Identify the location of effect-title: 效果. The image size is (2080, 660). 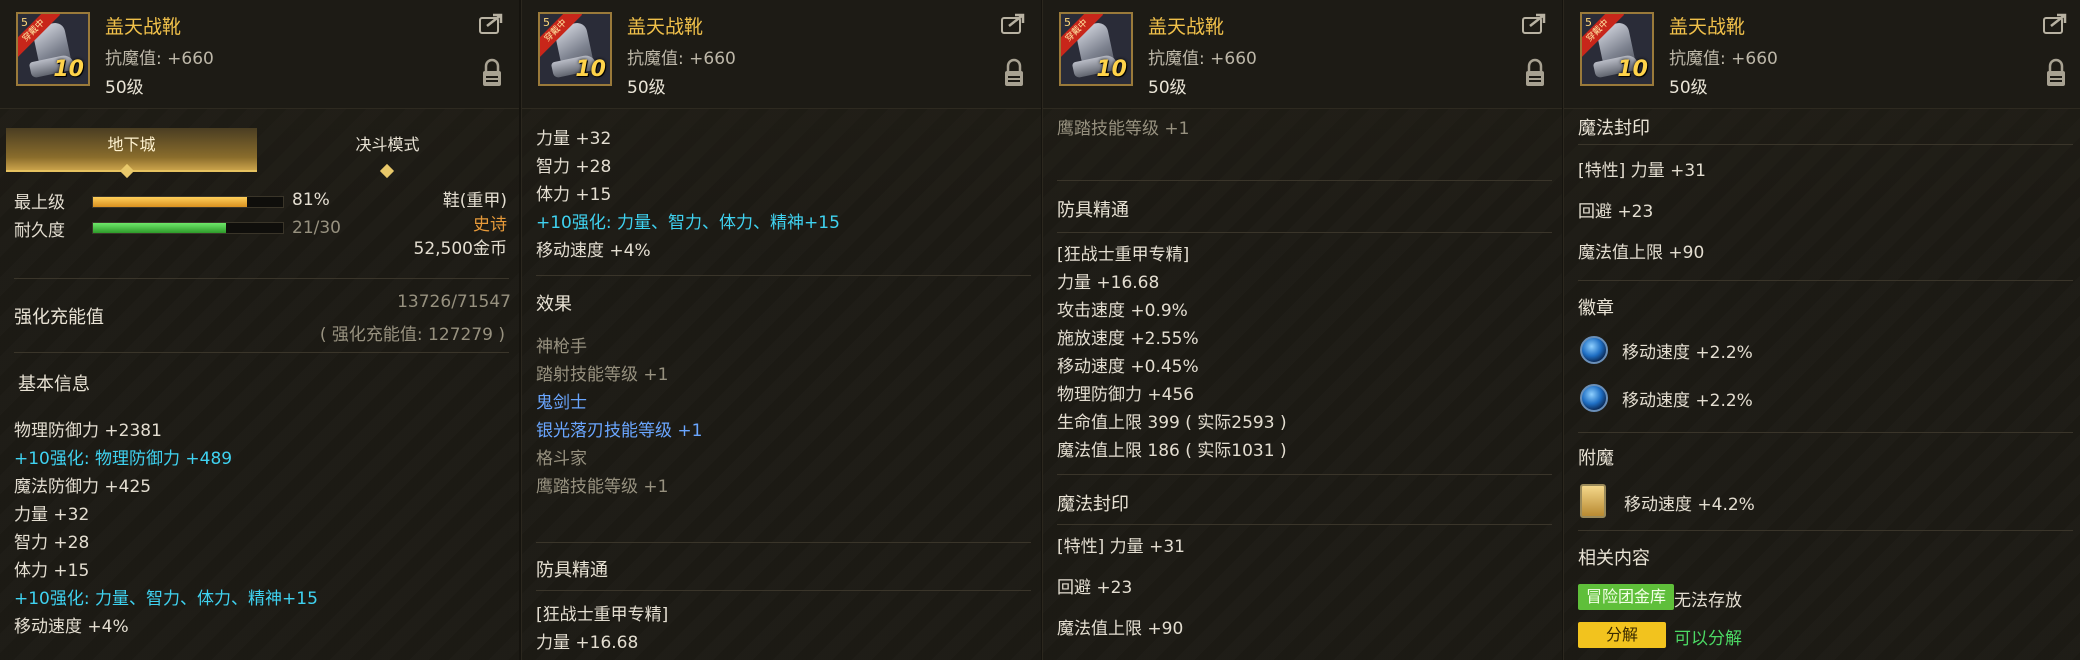
(554, 304).